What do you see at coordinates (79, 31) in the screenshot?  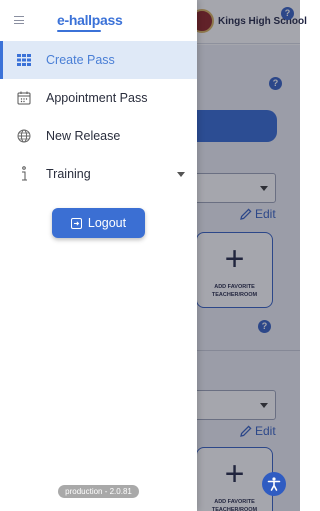 I see `logo-underline` at bounding box center [79, 31].